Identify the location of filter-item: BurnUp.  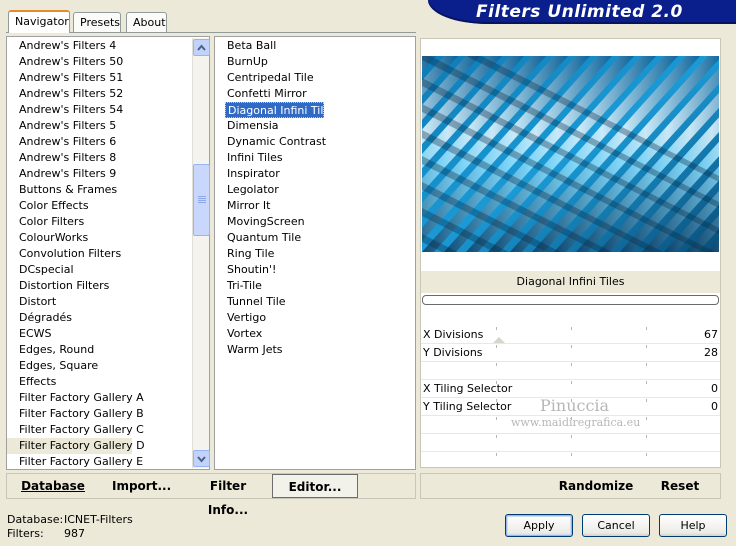
(241, 62).